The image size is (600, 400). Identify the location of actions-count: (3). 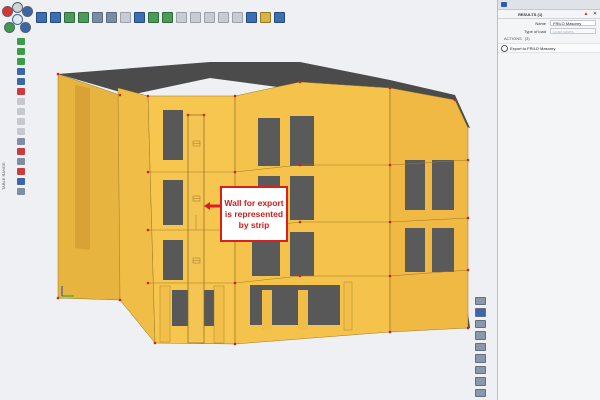
(527, 38).